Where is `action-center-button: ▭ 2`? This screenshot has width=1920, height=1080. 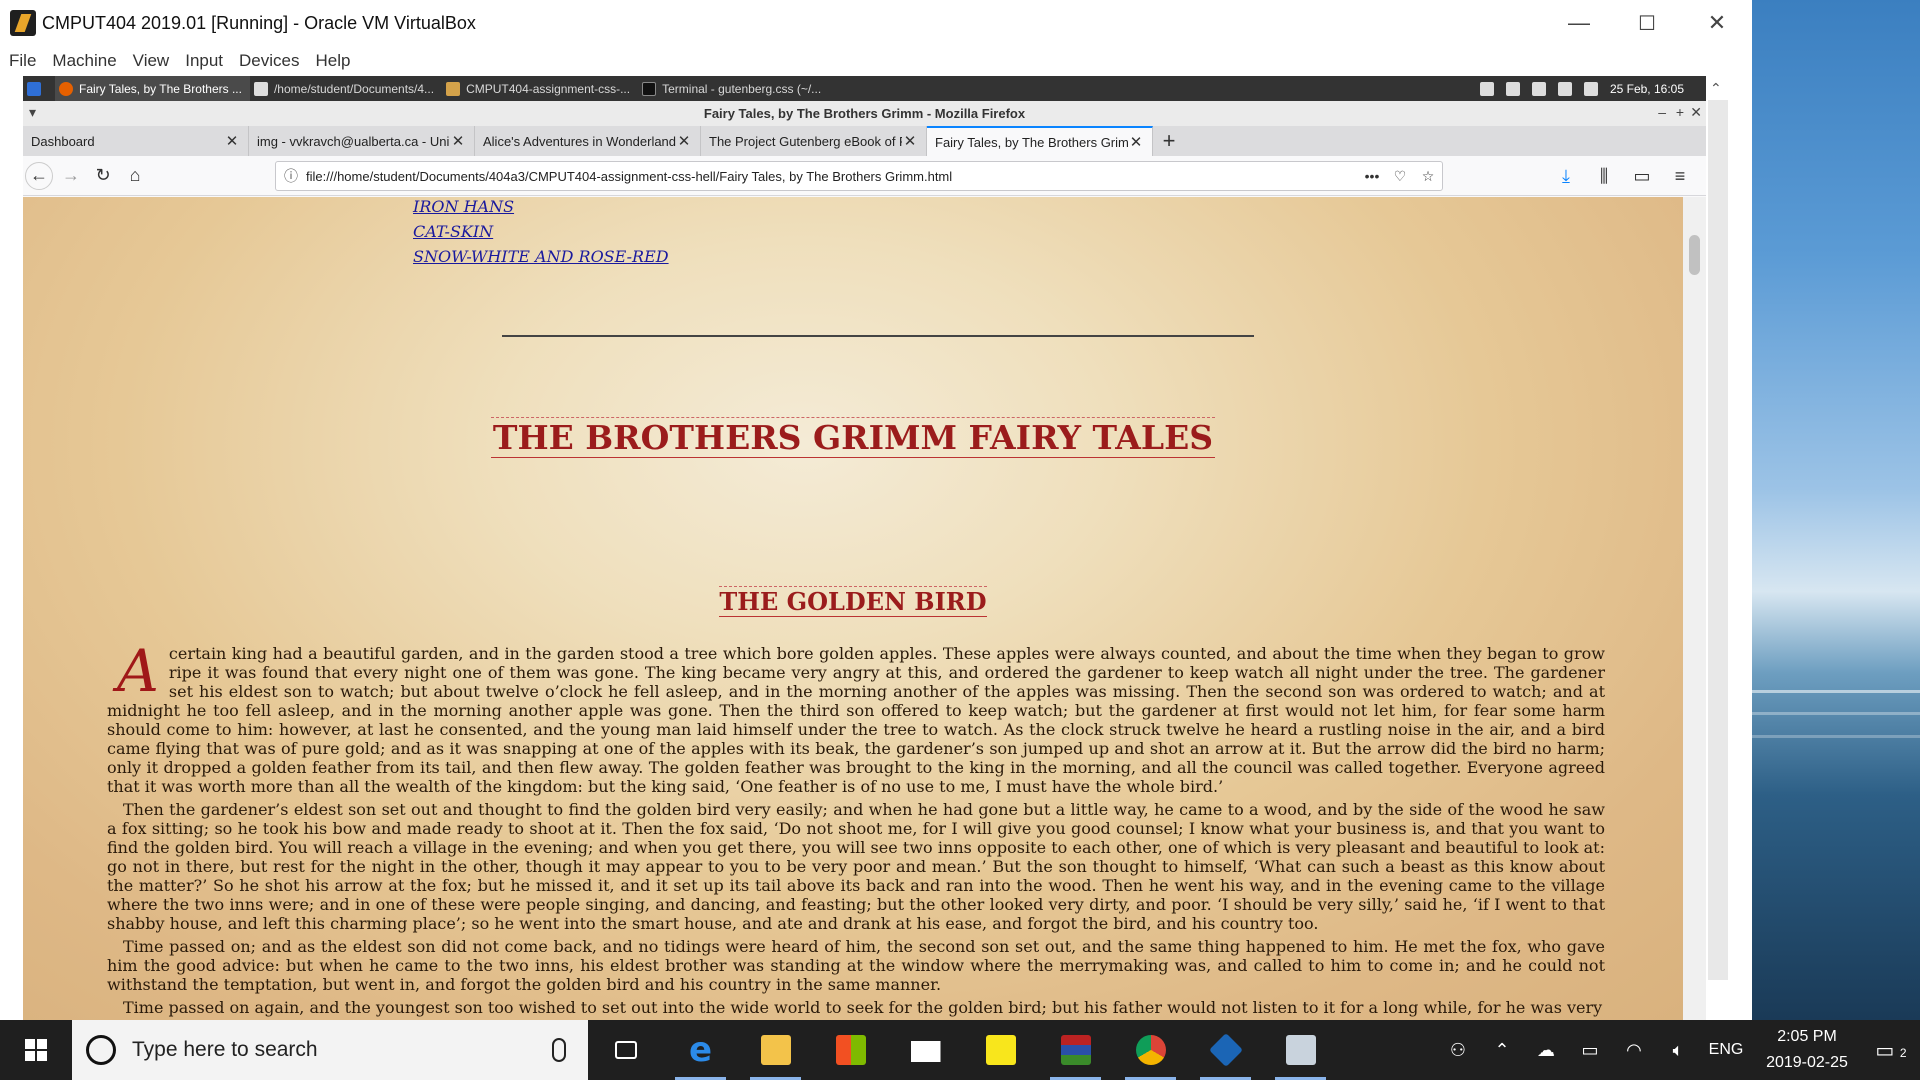
action-center-button: ▭ 2 is located at coordinates (1891, 1050).